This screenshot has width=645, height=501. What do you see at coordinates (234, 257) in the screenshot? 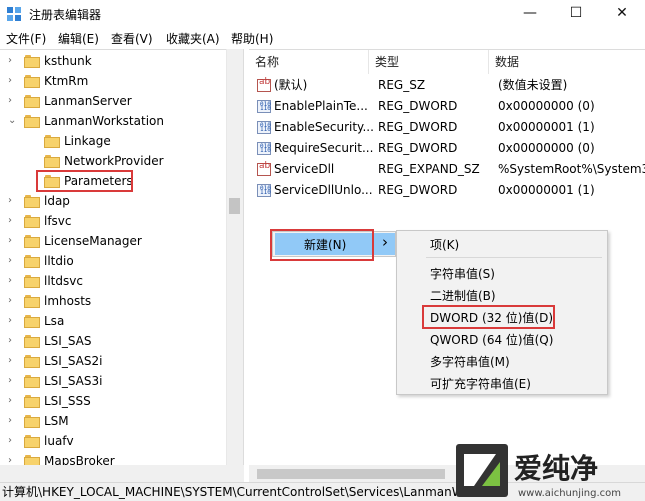
I see `tree-vertical-scrollbar` at bounding box center [234, 257].